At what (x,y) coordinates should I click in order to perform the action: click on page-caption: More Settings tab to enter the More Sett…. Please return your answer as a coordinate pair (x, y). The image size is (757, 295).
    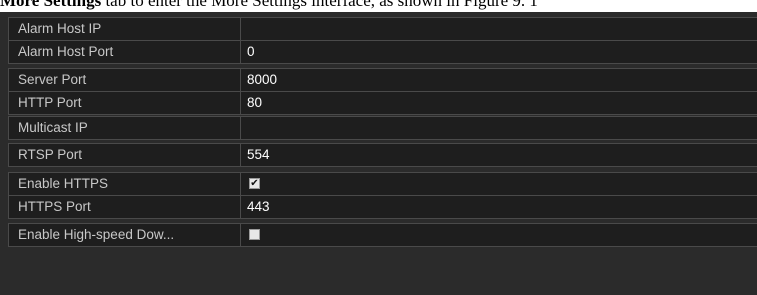
    Looking at the image, I should click on (378, 5).